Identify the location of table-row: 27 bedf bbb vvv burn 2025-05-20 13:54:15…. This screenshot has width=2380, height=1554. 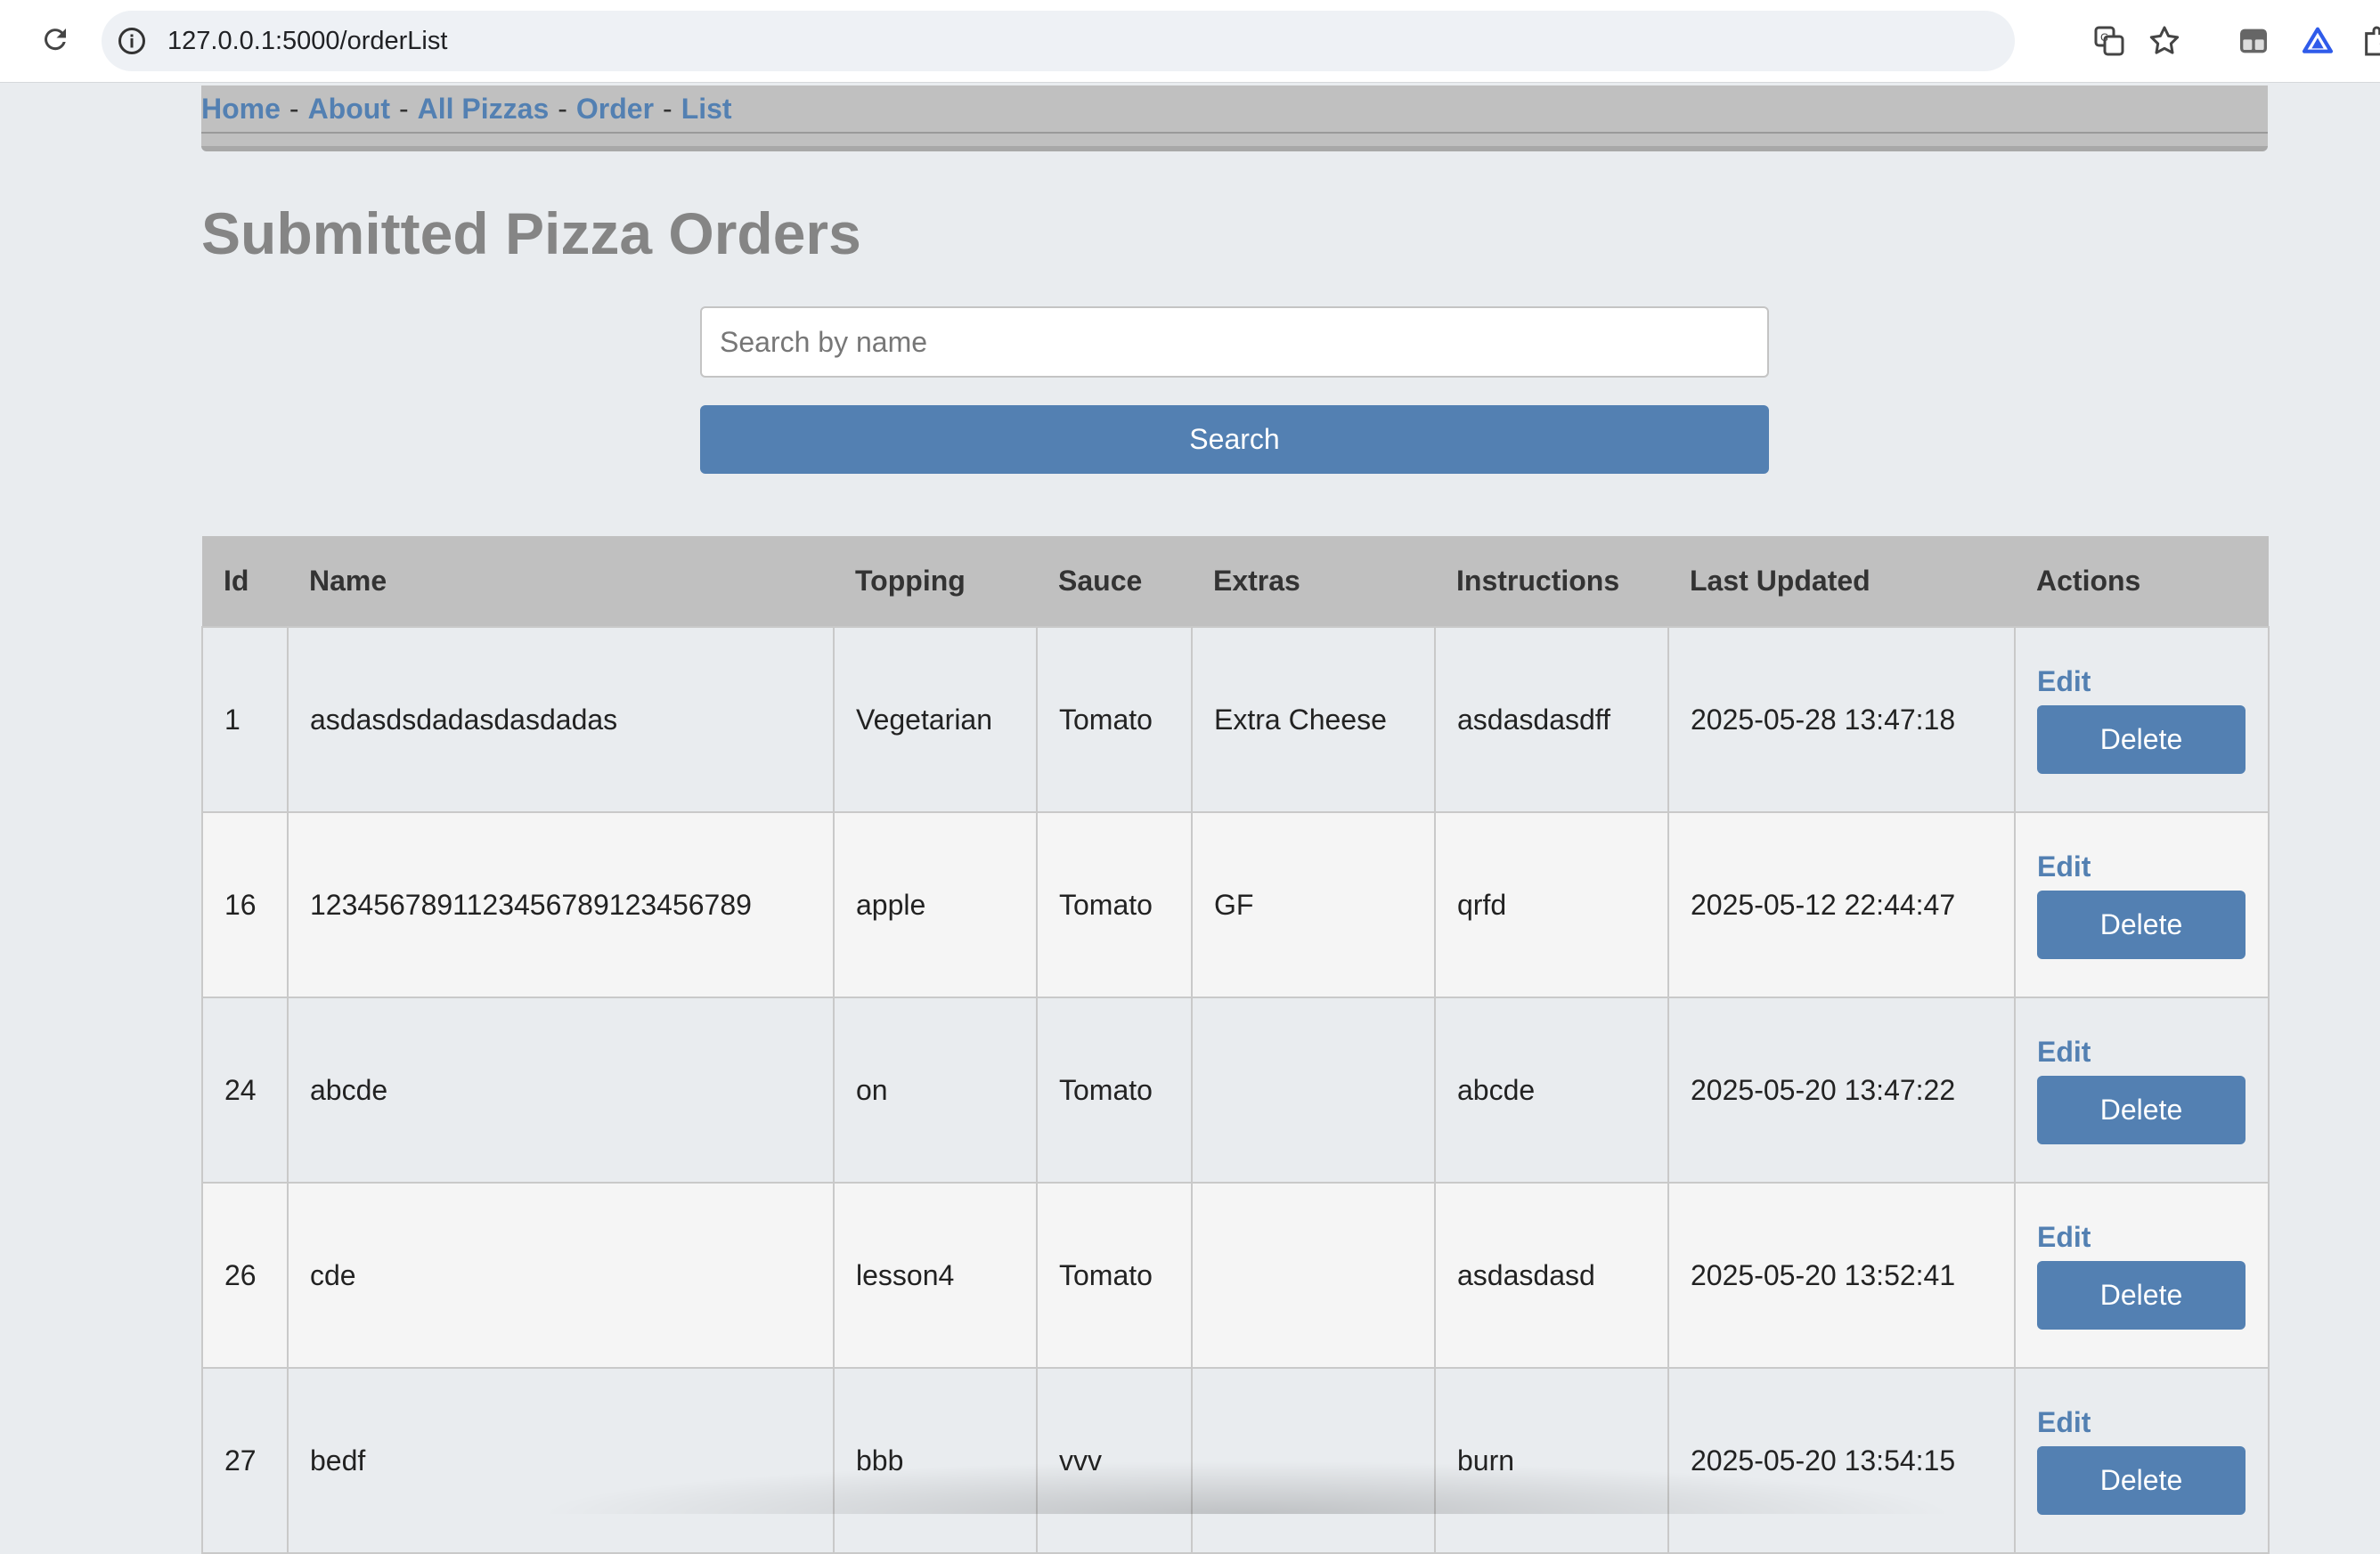
(1235, 1461).